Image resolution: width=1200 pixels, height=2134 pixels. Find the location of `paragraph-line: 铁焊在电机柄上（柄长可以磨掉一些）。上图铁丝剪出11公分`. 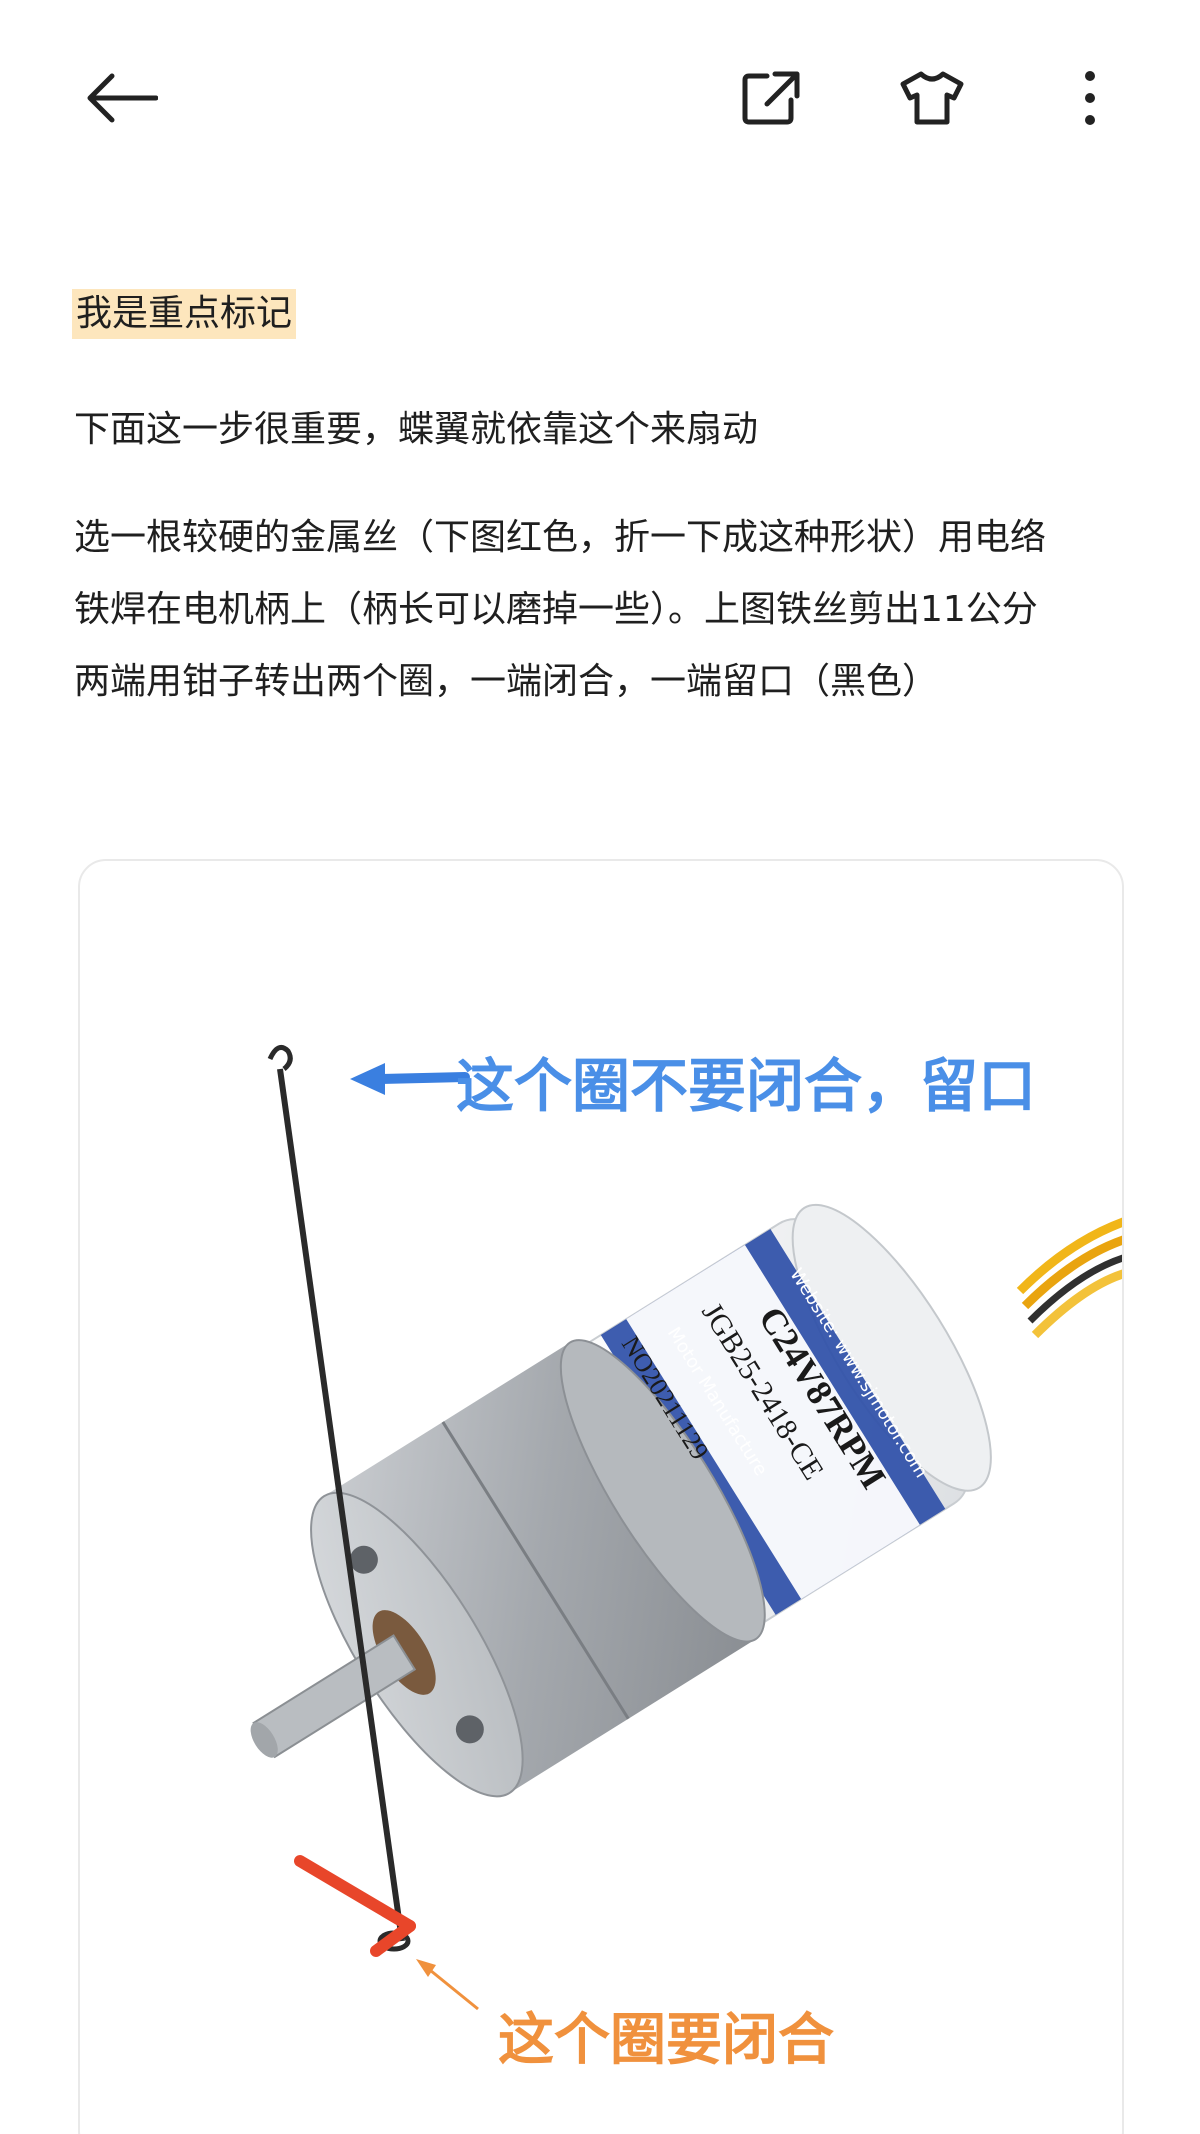

paragraph-line: 铁焊在电机柄上（柄长可以磨掉一些）。上图铁丝剪出11公分 is located at coordinates (556, 609).